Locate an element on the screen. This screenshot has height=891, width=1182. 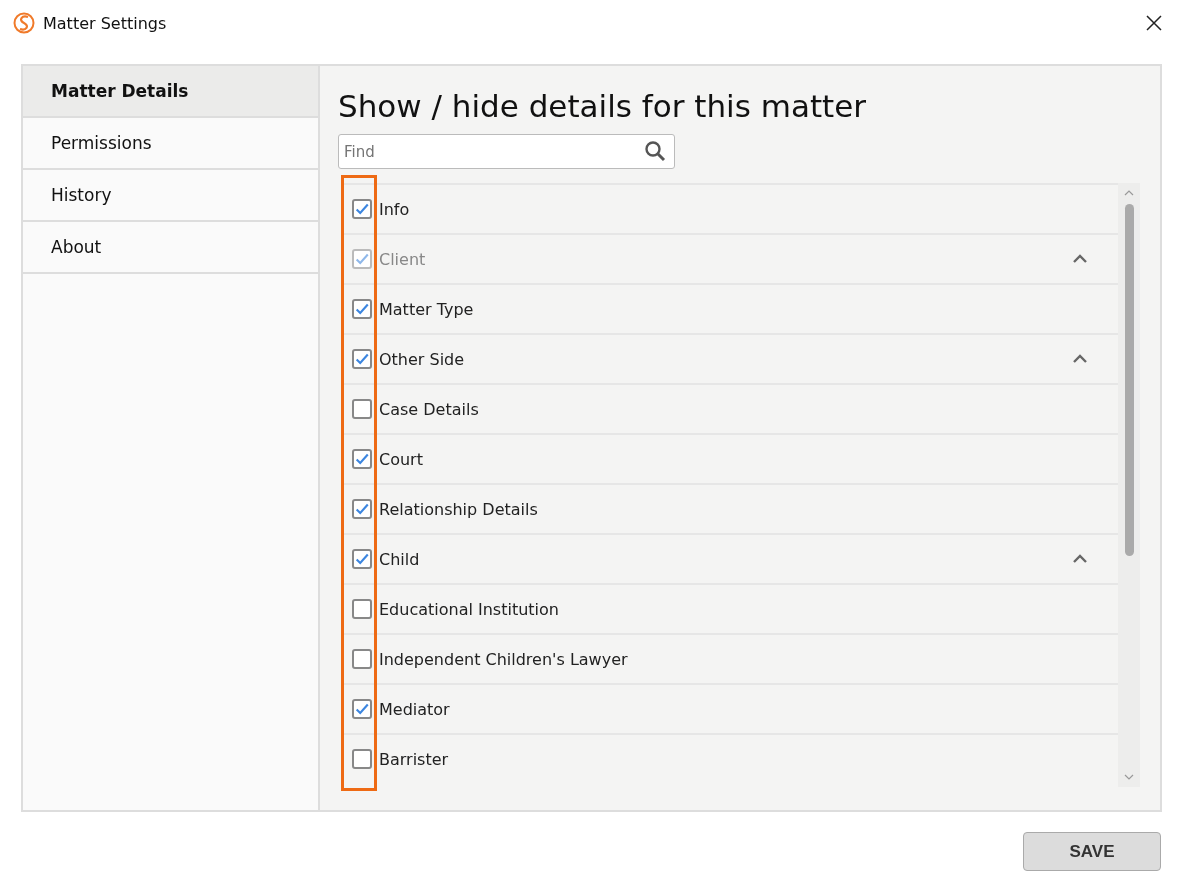
scroll-up-icon is located at coordinates (1129, 193).